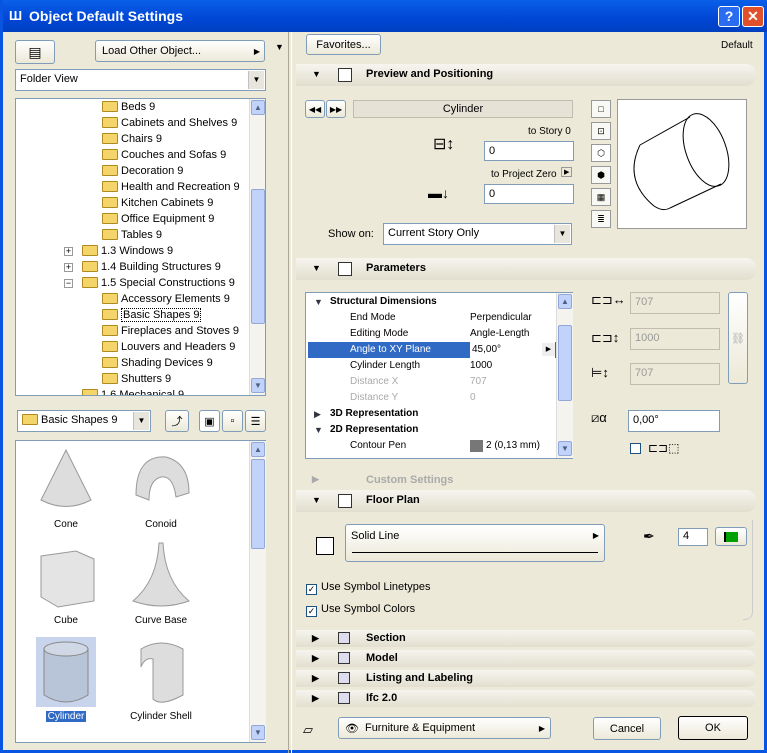 The height and width of the screenshot is (753, 767). I want to click on tree-expander: −, so click(68, 283).